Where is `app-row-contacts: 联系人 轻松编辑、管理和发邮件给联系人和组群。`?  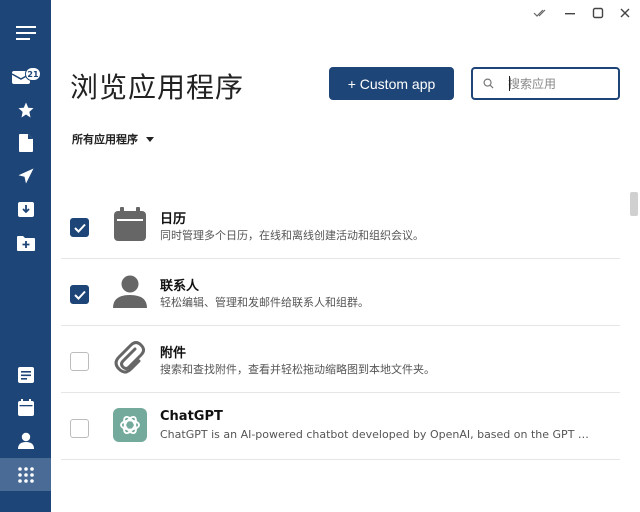 app-row-contacts: 联系人 轻松编辑、管理和发邮件给联系人和组群。 is located at coordinates (340, 292).